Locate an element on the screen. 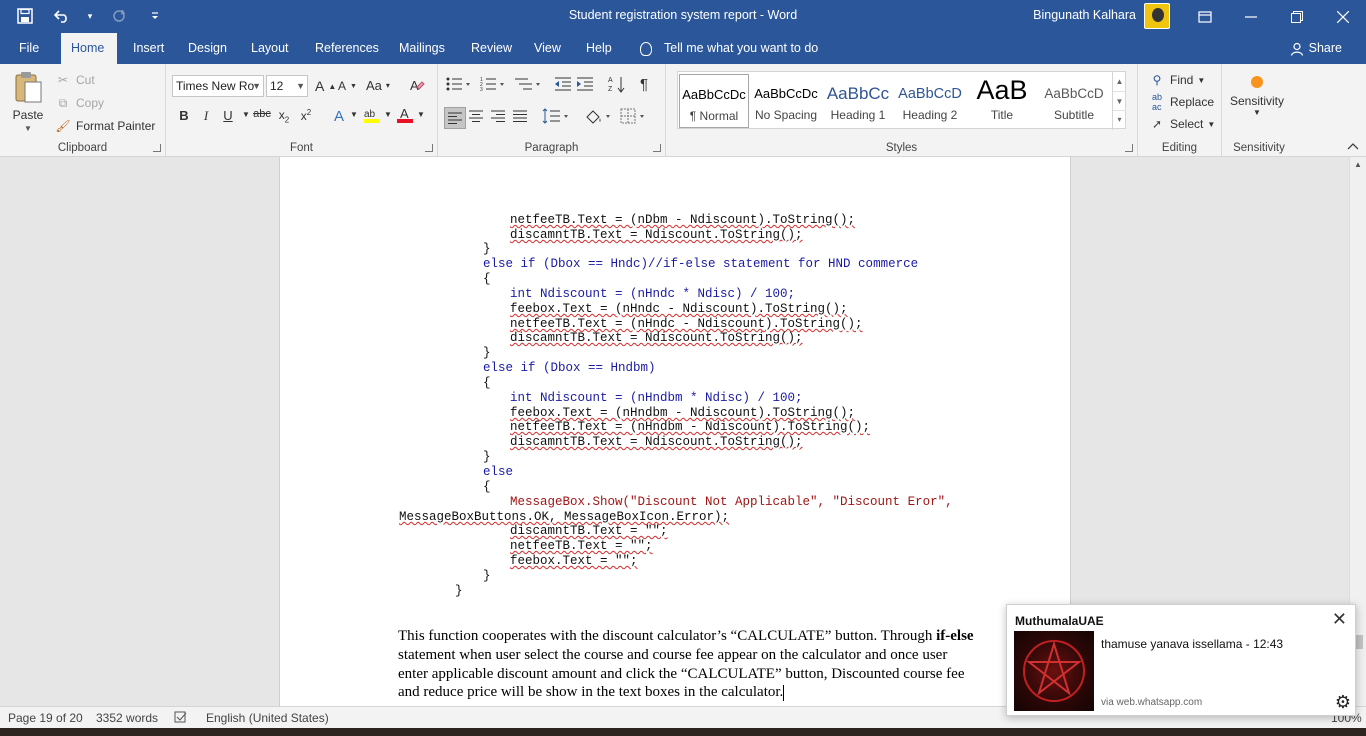  clipboard-group-label: Clipboard is located at coordinates (82, 148).